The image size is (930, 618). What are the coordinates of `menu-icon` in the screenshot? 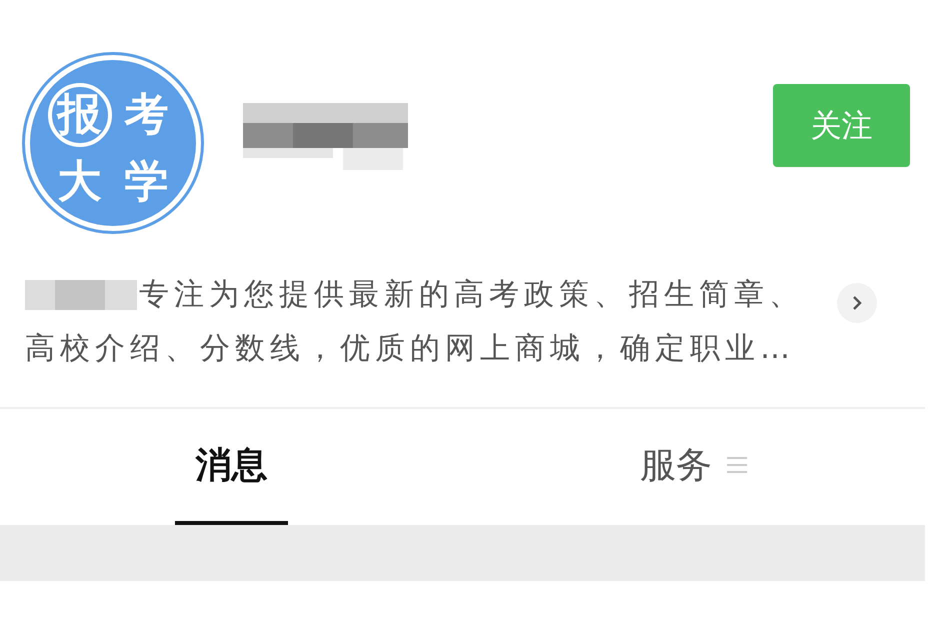 It's located at (737, 465).